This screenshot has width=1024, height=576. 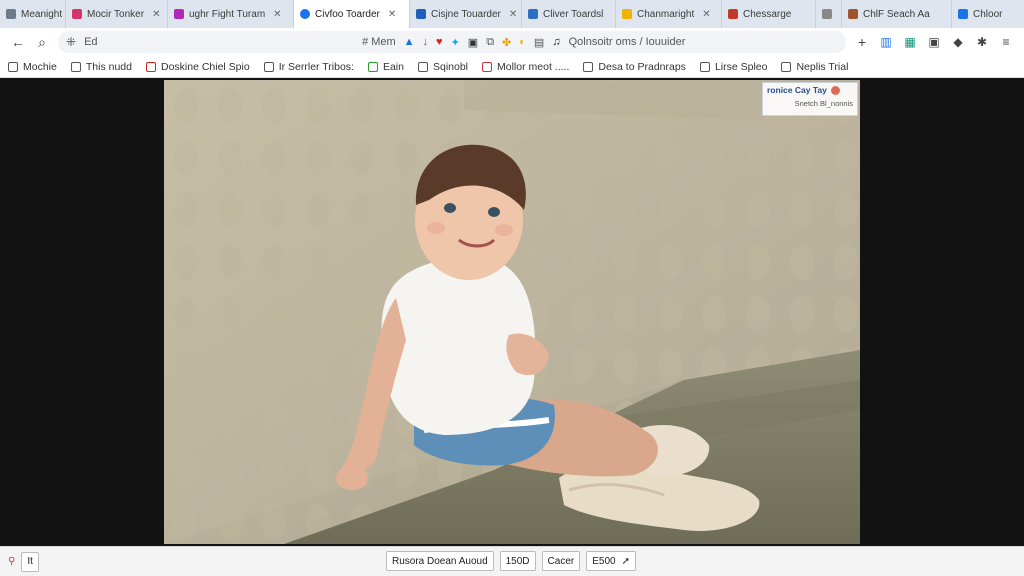 What do you see at coordinates (268, 66) in the screenshot?
I see `pin-icon` at bounding box center [268, 66].